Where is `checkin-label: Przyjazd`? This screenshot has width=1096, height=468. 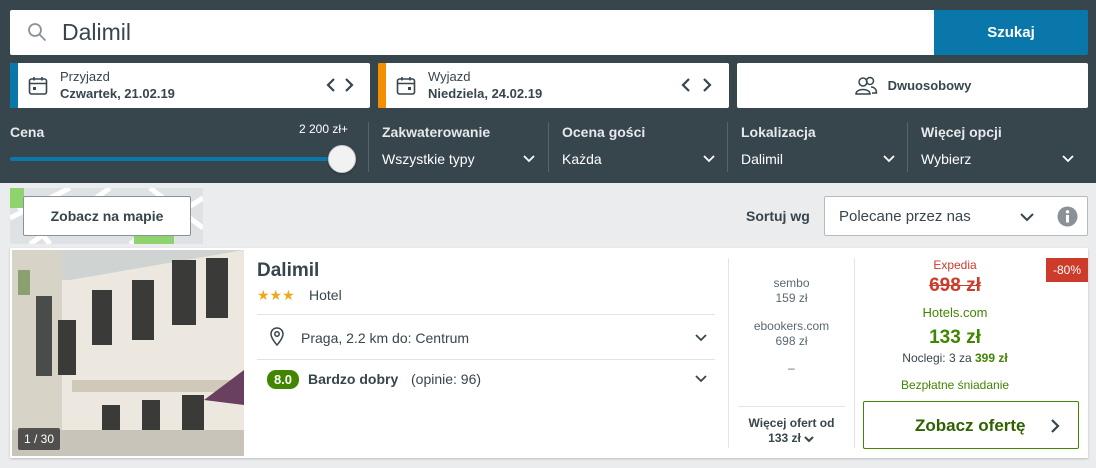 checkin-label: Przyjazd is located at coordinates (85, 76).